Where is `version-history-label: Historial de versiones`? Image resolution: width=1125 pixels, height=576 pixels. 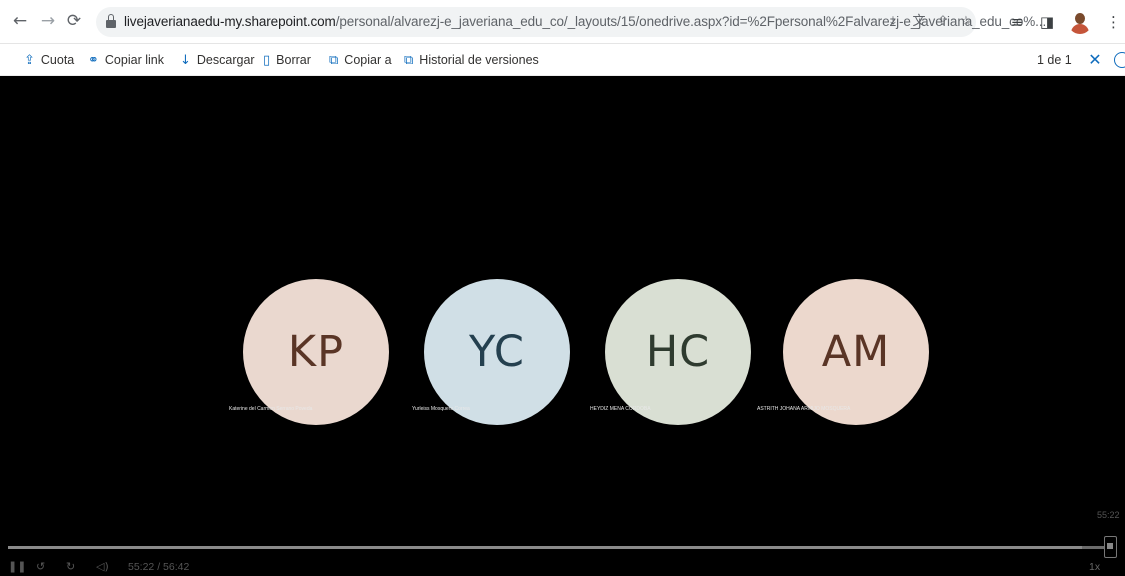 version-history-label: Historial de versiones is located at coordinates (479, 60).